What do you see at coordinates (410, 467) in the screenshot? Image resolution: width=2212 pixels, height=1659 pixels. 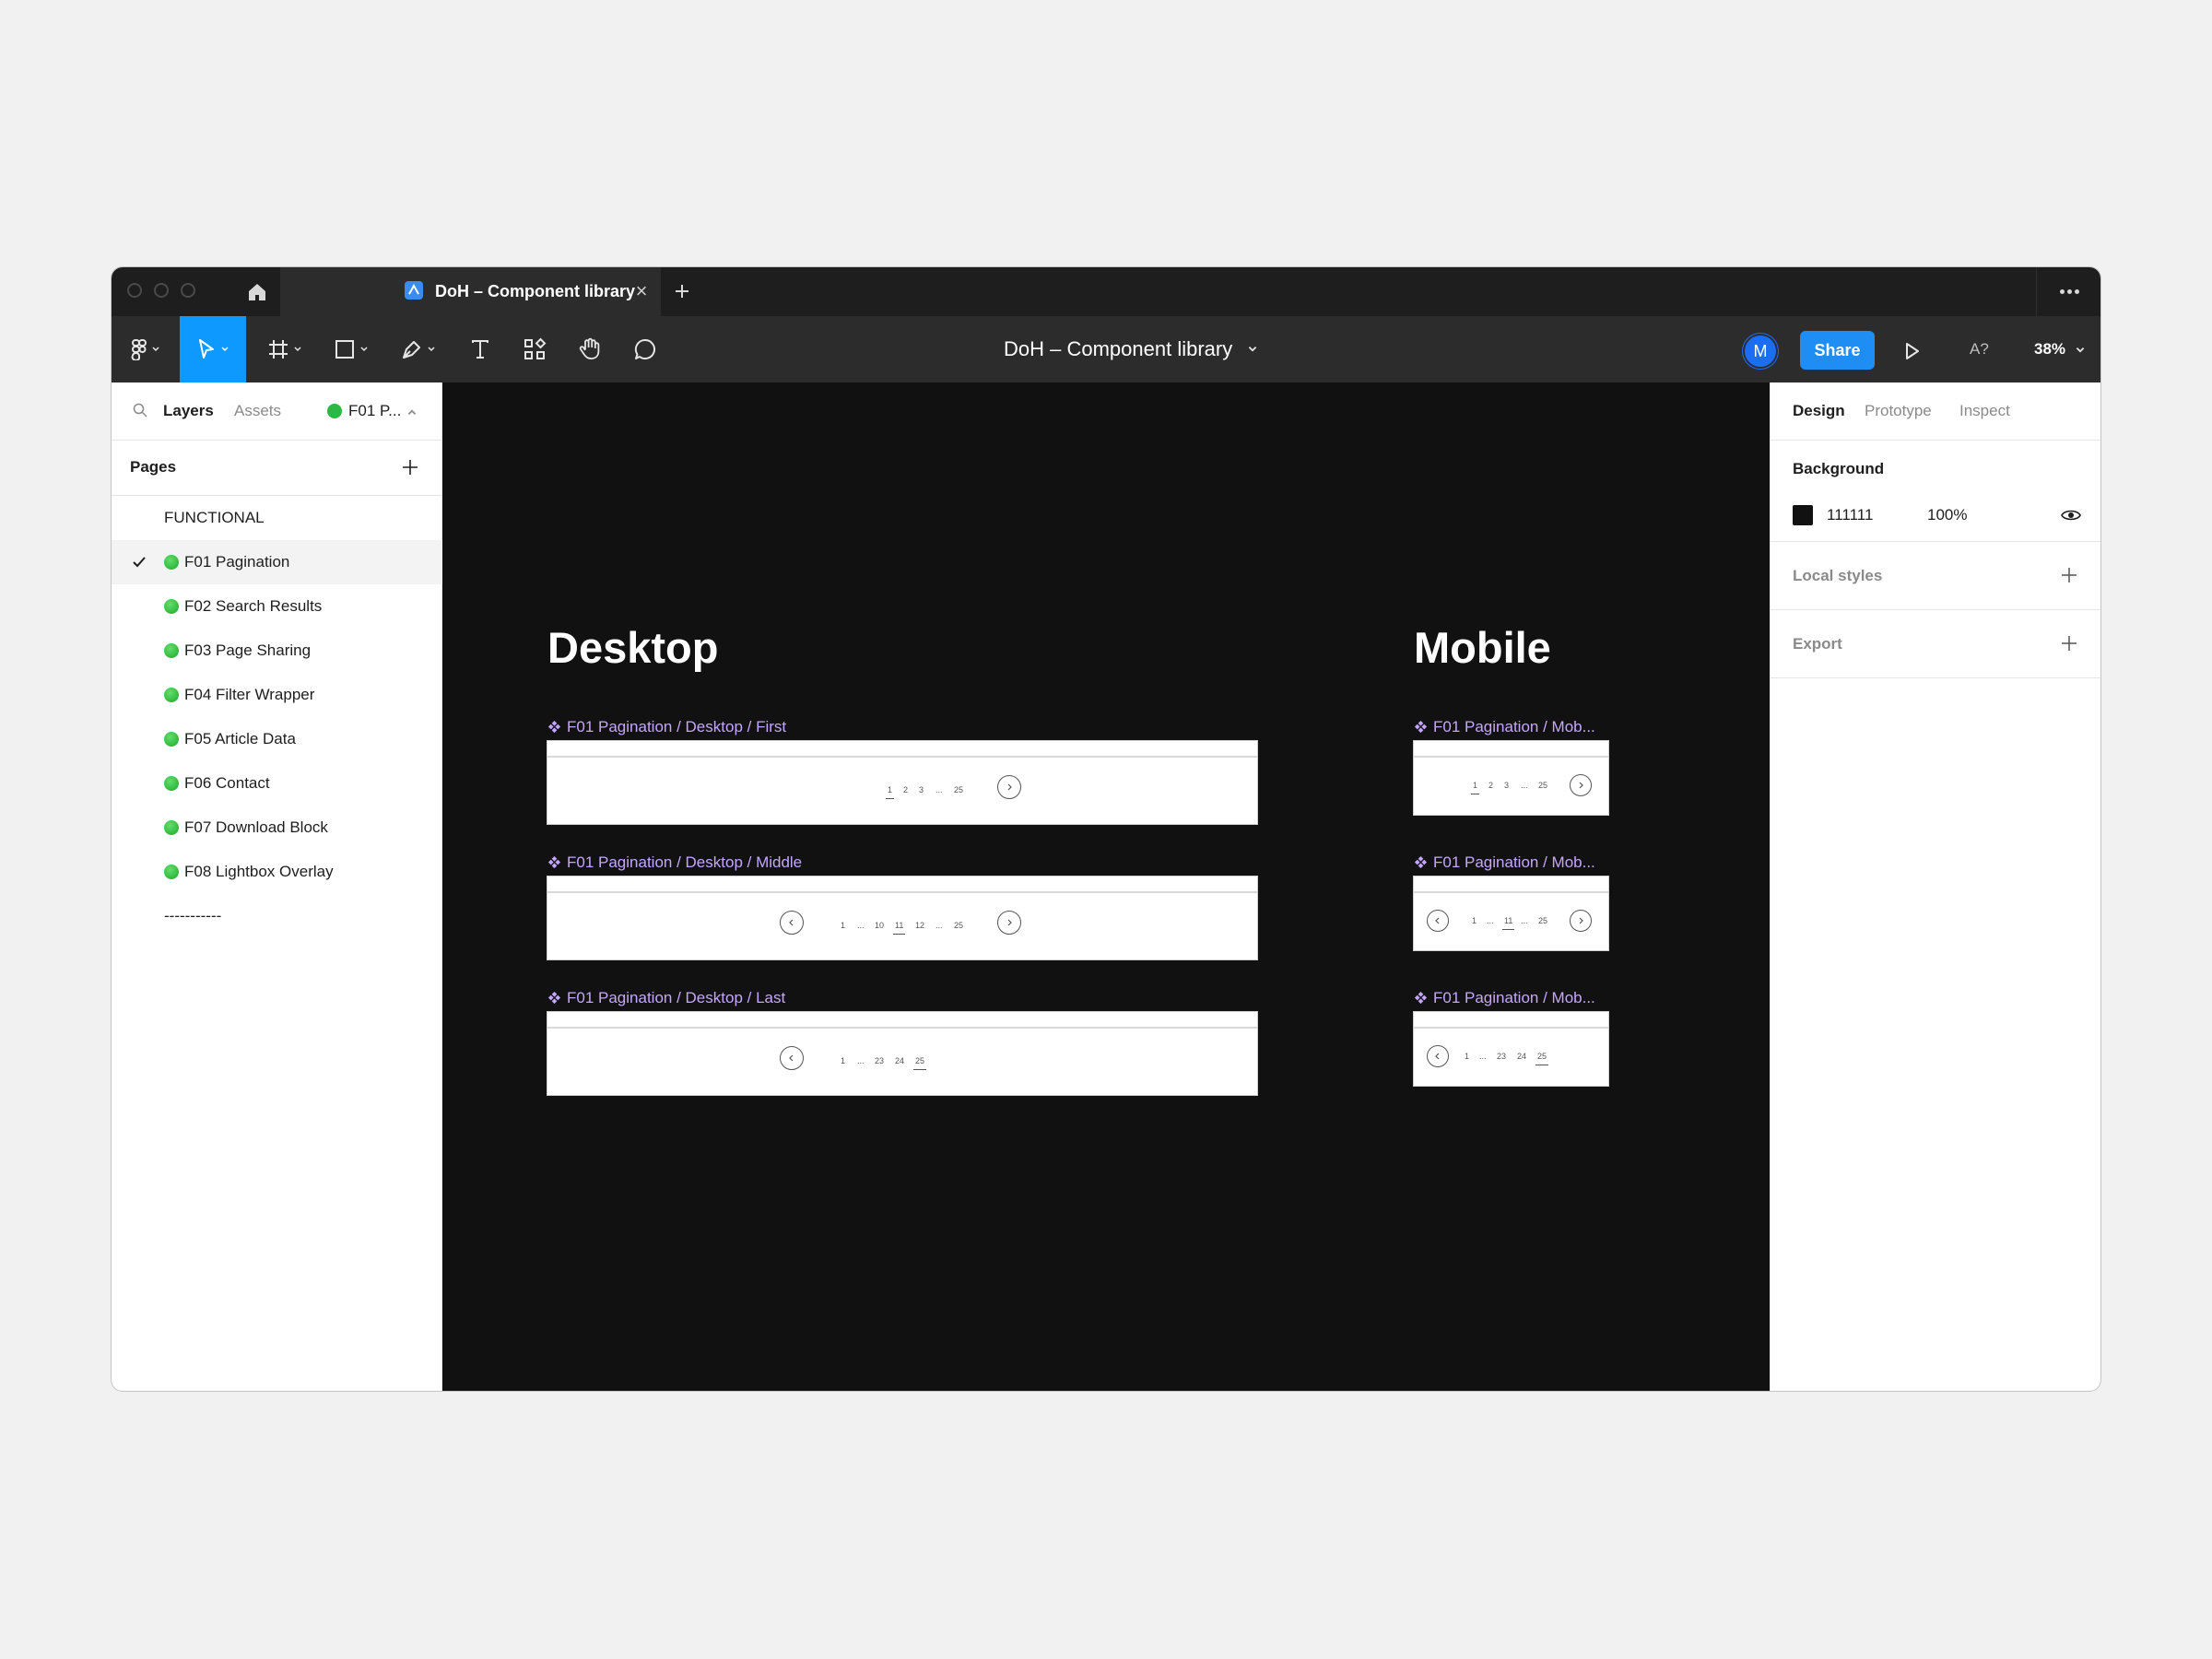 I see `add-page-plus-icon` at bounding box center [410, 467].